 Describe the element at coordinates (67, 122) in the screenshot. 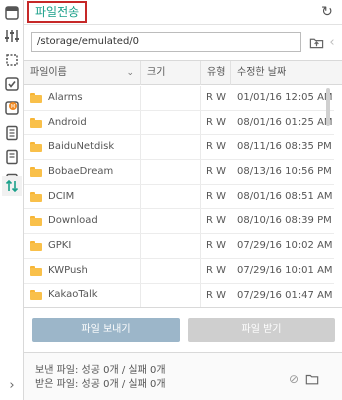

I see `row-name: Android` at that location.